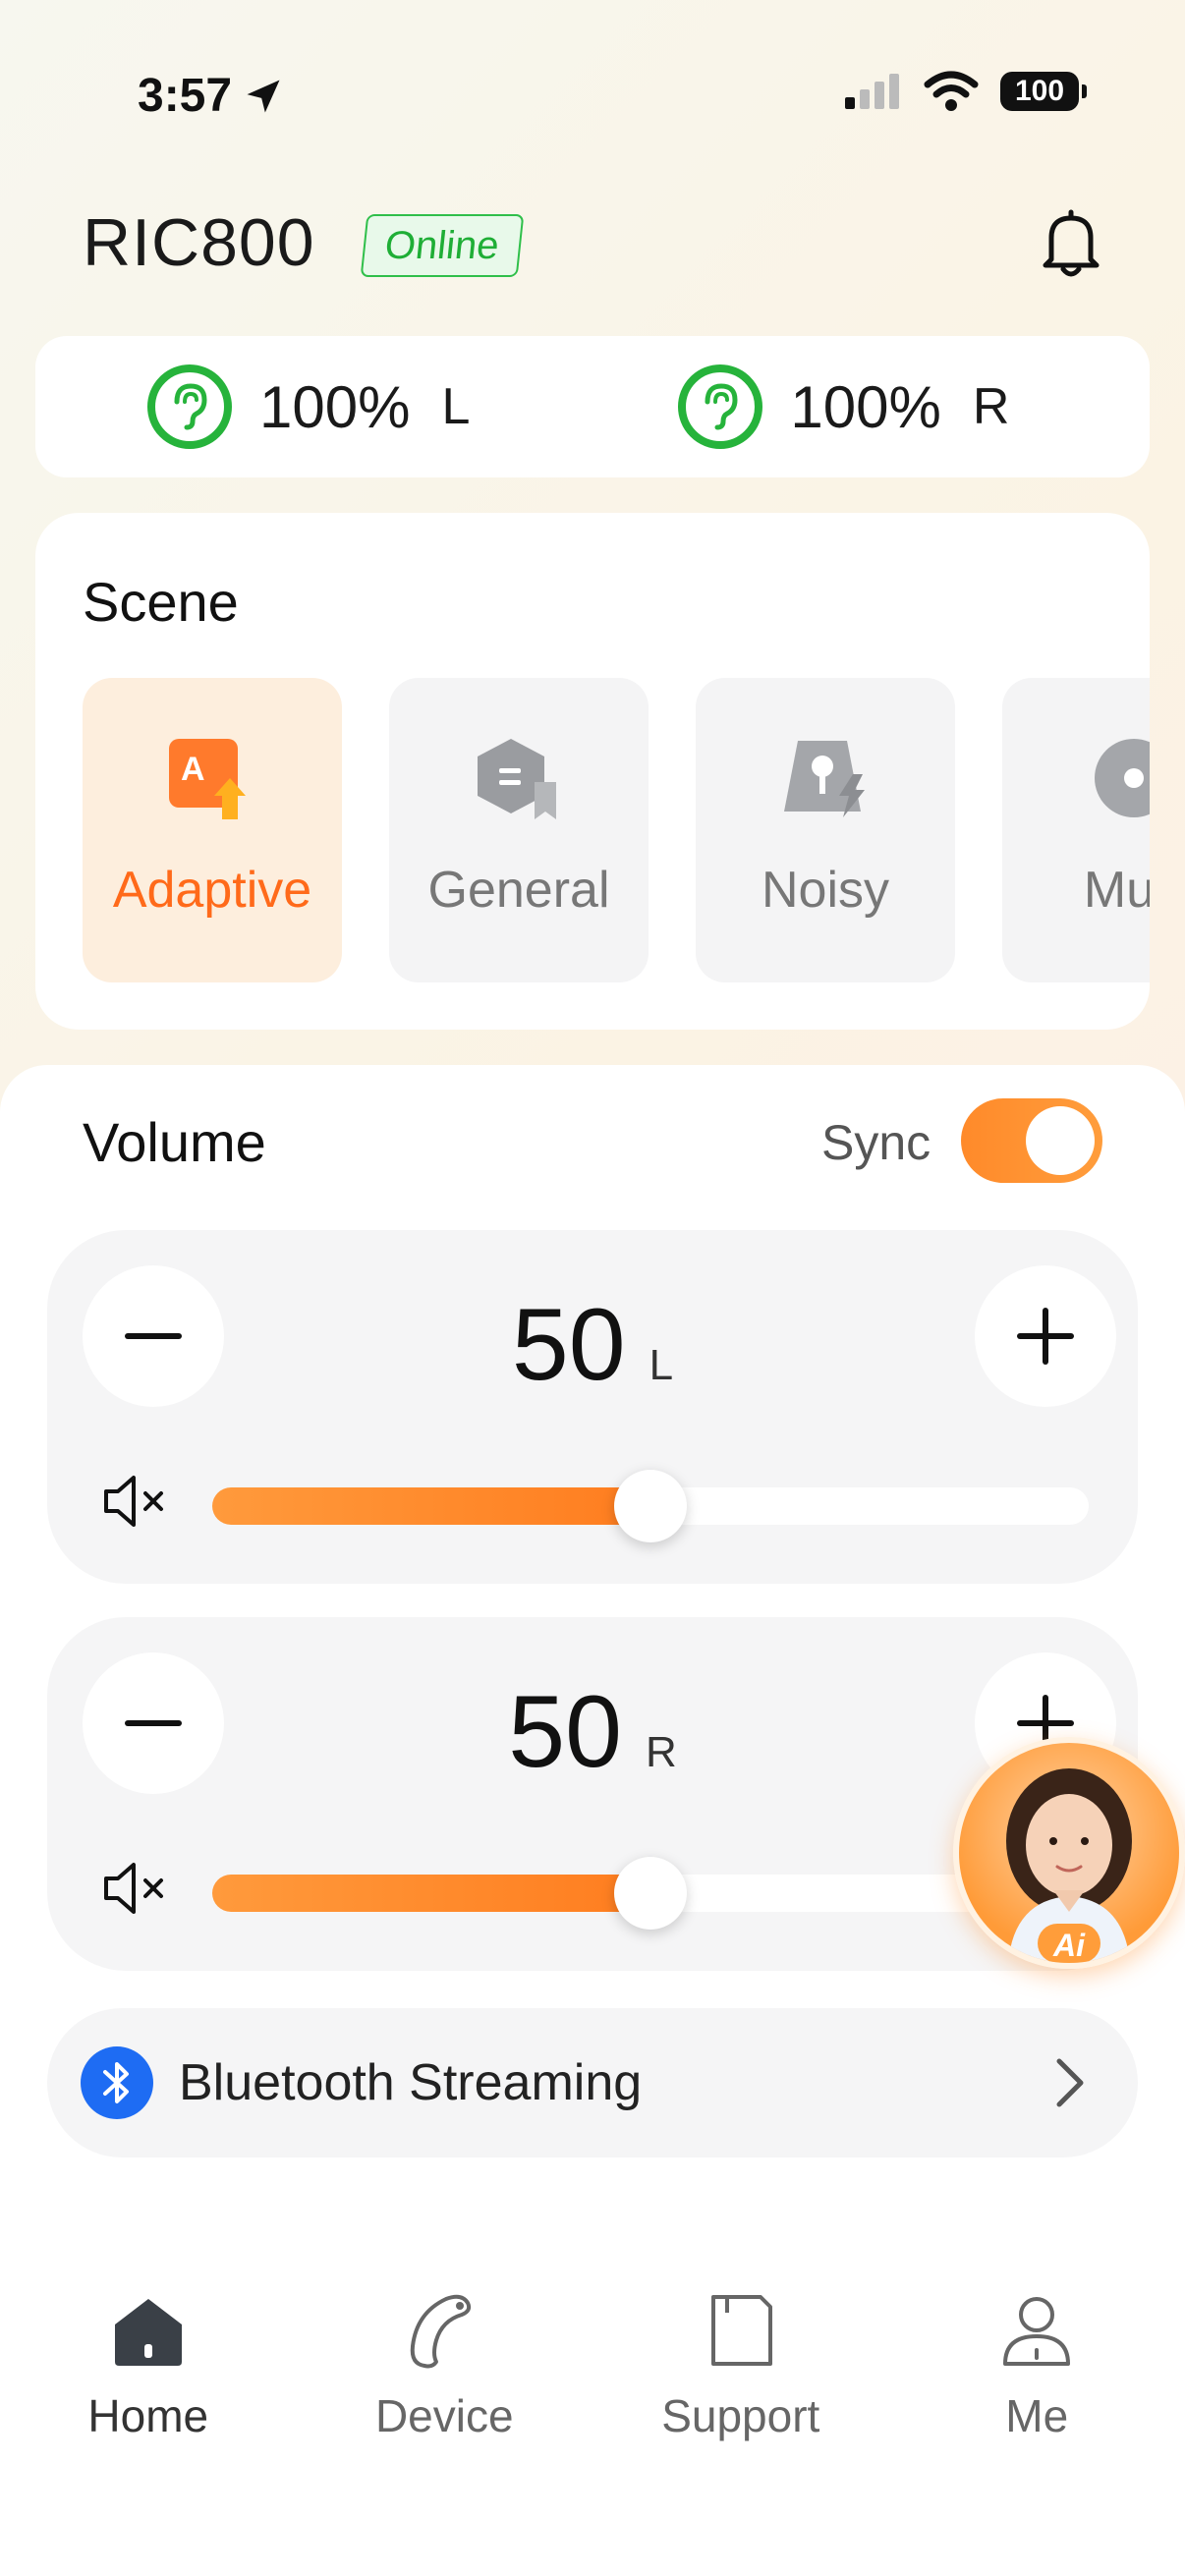  Describe the element at coordinates (1040, 91) in the screenshot. I see `battery-level: 100` at that location.